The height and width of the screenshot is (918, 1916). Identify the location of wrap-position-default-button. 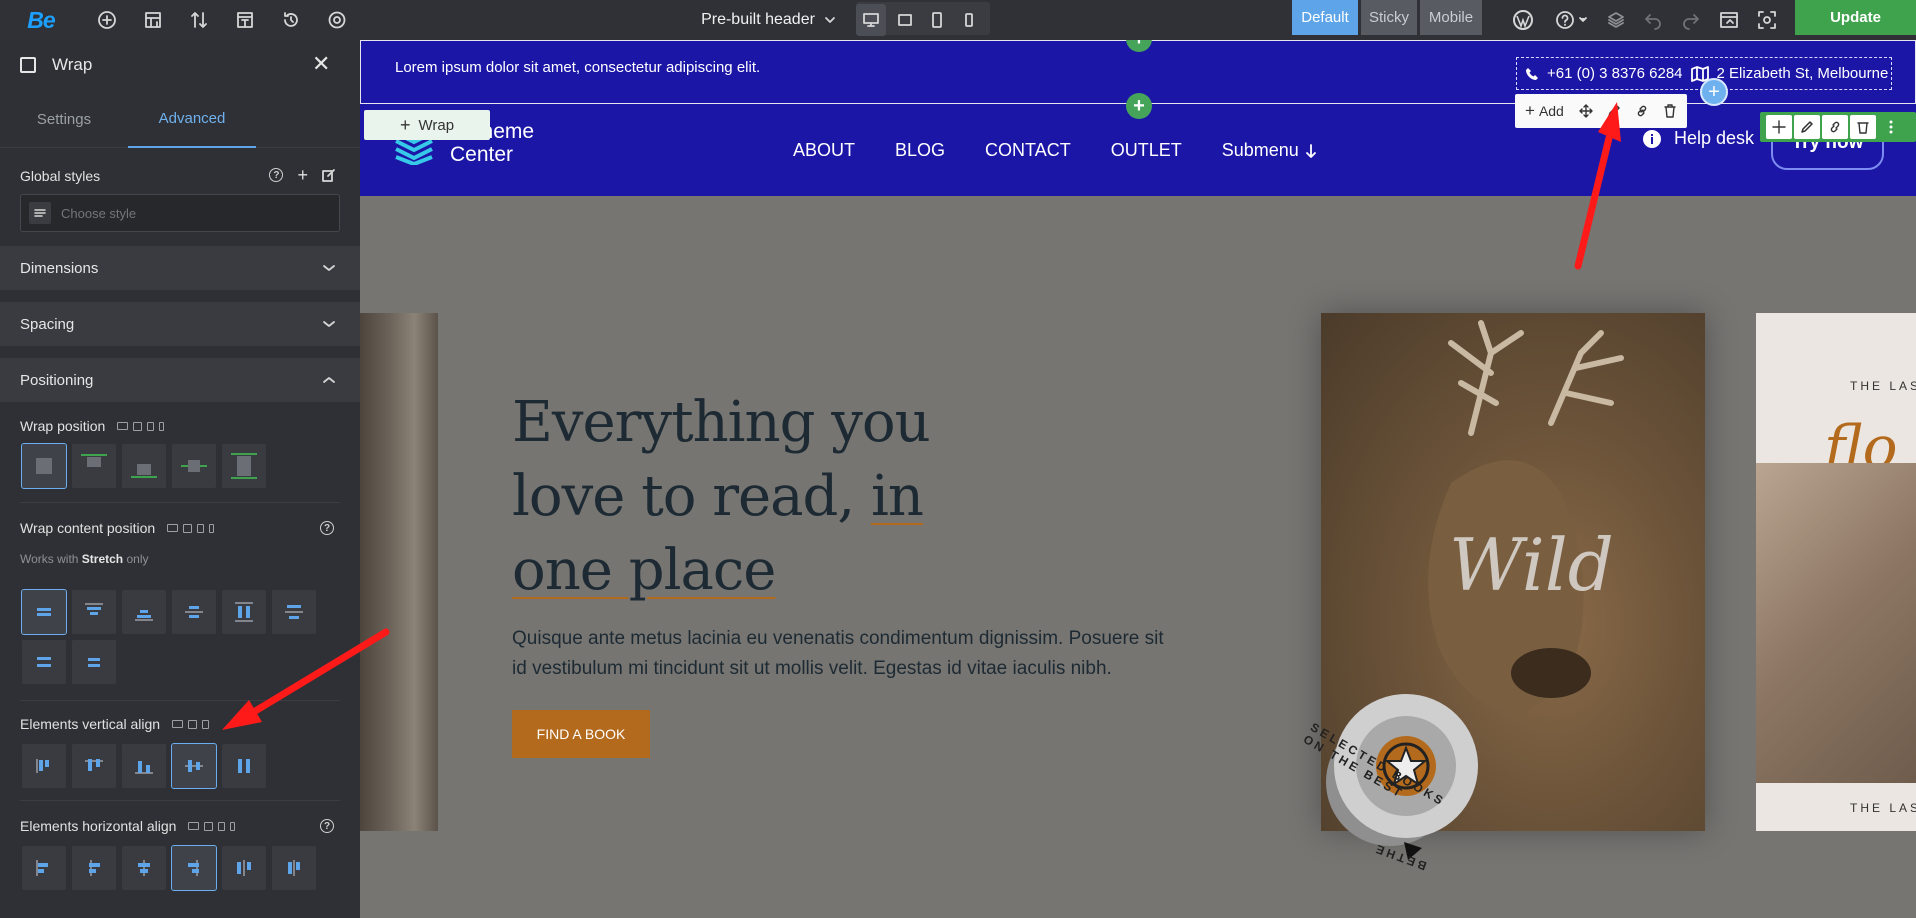
(44, 466).